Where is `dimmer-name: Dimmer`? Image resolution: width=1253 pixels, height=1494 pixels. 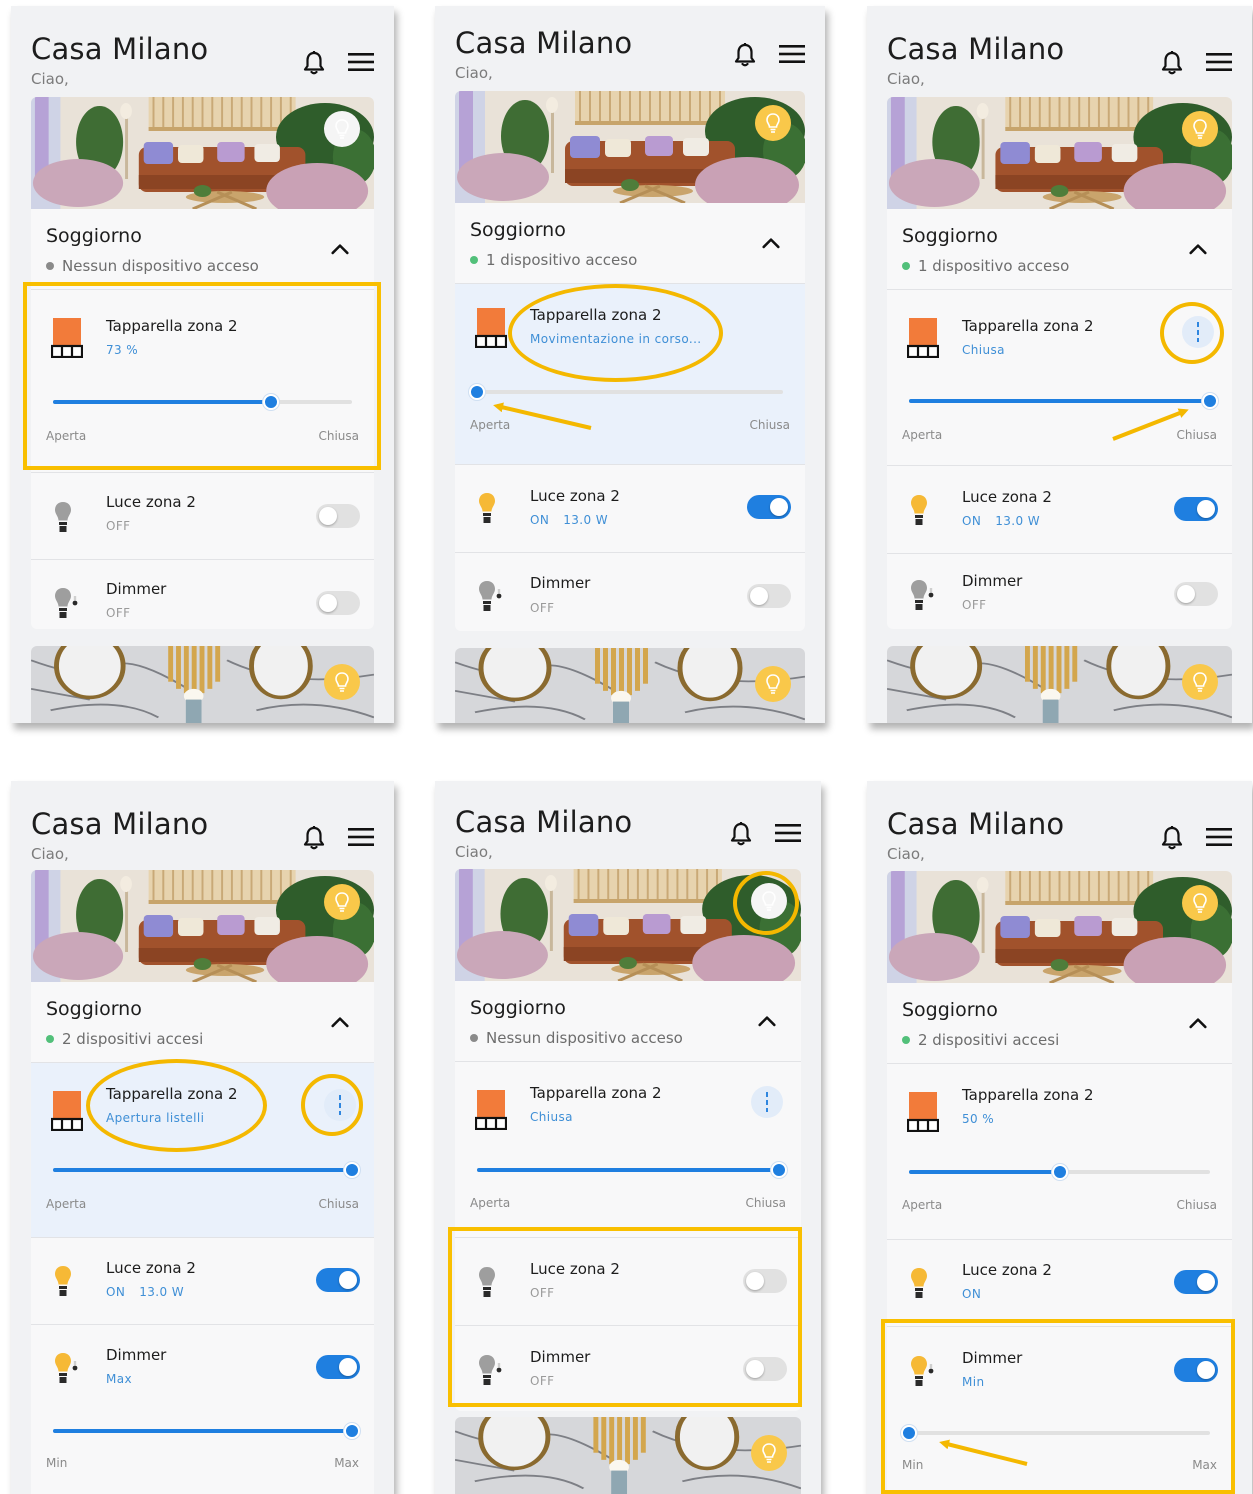 dimmer-name: Dimmer is located at coordinates (992, 581).